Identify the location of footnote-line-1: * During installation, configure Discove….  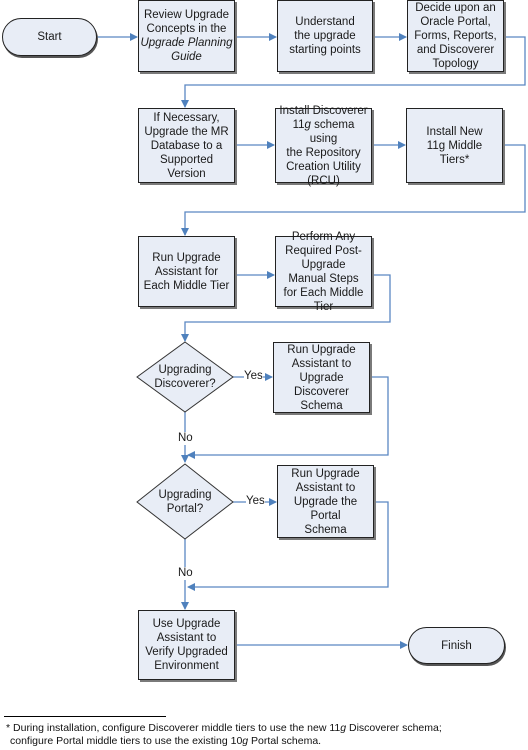
(224, 728).